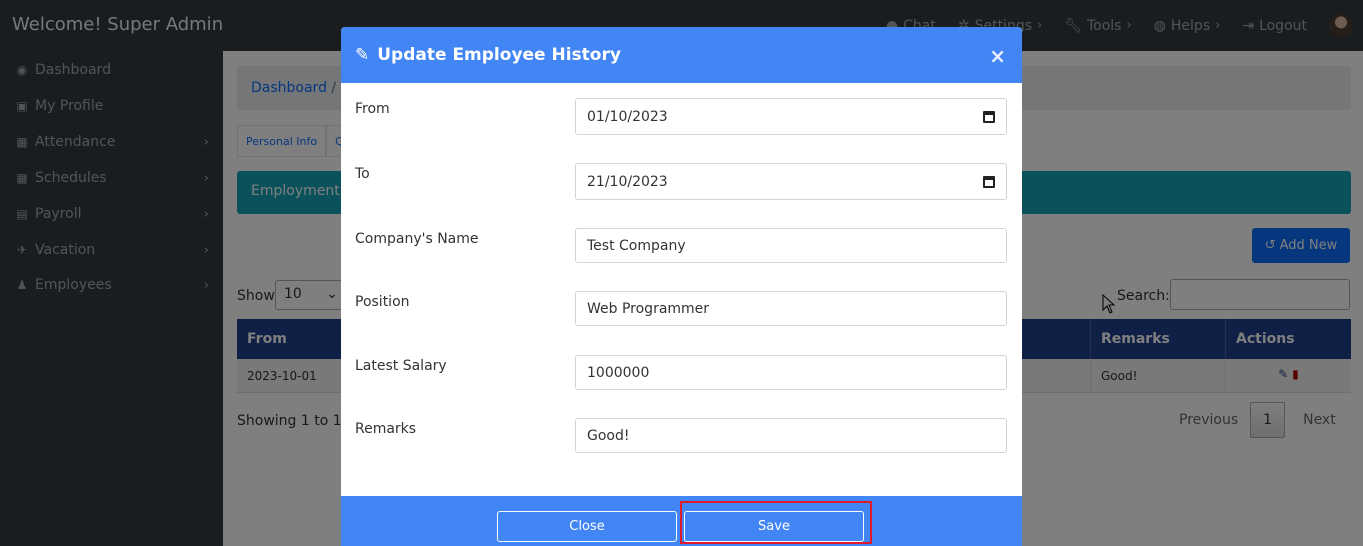 The image size is (1363, 546). What do you see at coordinates (791, 372) in the screenshot?
I see `latest-salary-input: 1000000` at bounding box center [791, 372].